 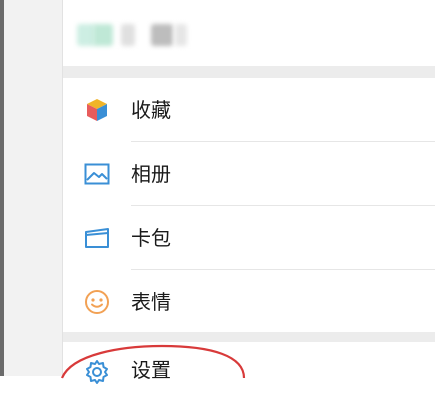 What do you see at coordinates (249, 302) in the screenshot?
I see `menu-item-stickers: 表情` at bounding box center [249, 302].